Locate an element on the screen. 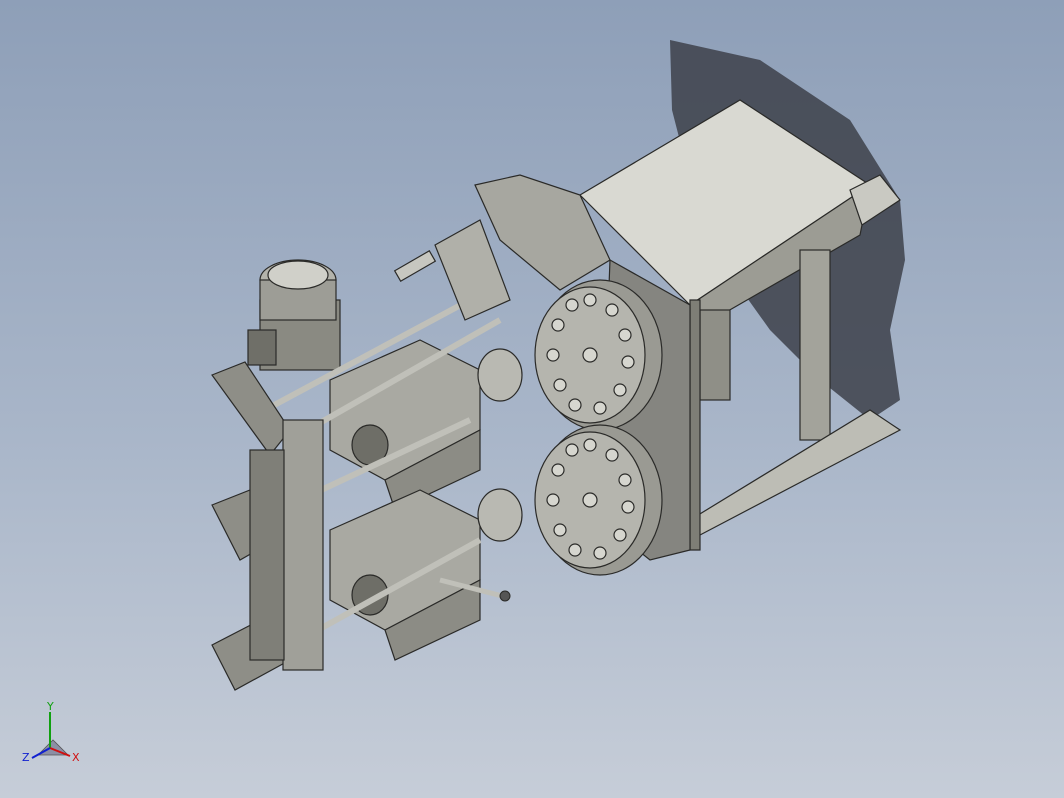 This screenshot has height=798, width=1064. adjustment-bracket is located at coordinates (452, 270).